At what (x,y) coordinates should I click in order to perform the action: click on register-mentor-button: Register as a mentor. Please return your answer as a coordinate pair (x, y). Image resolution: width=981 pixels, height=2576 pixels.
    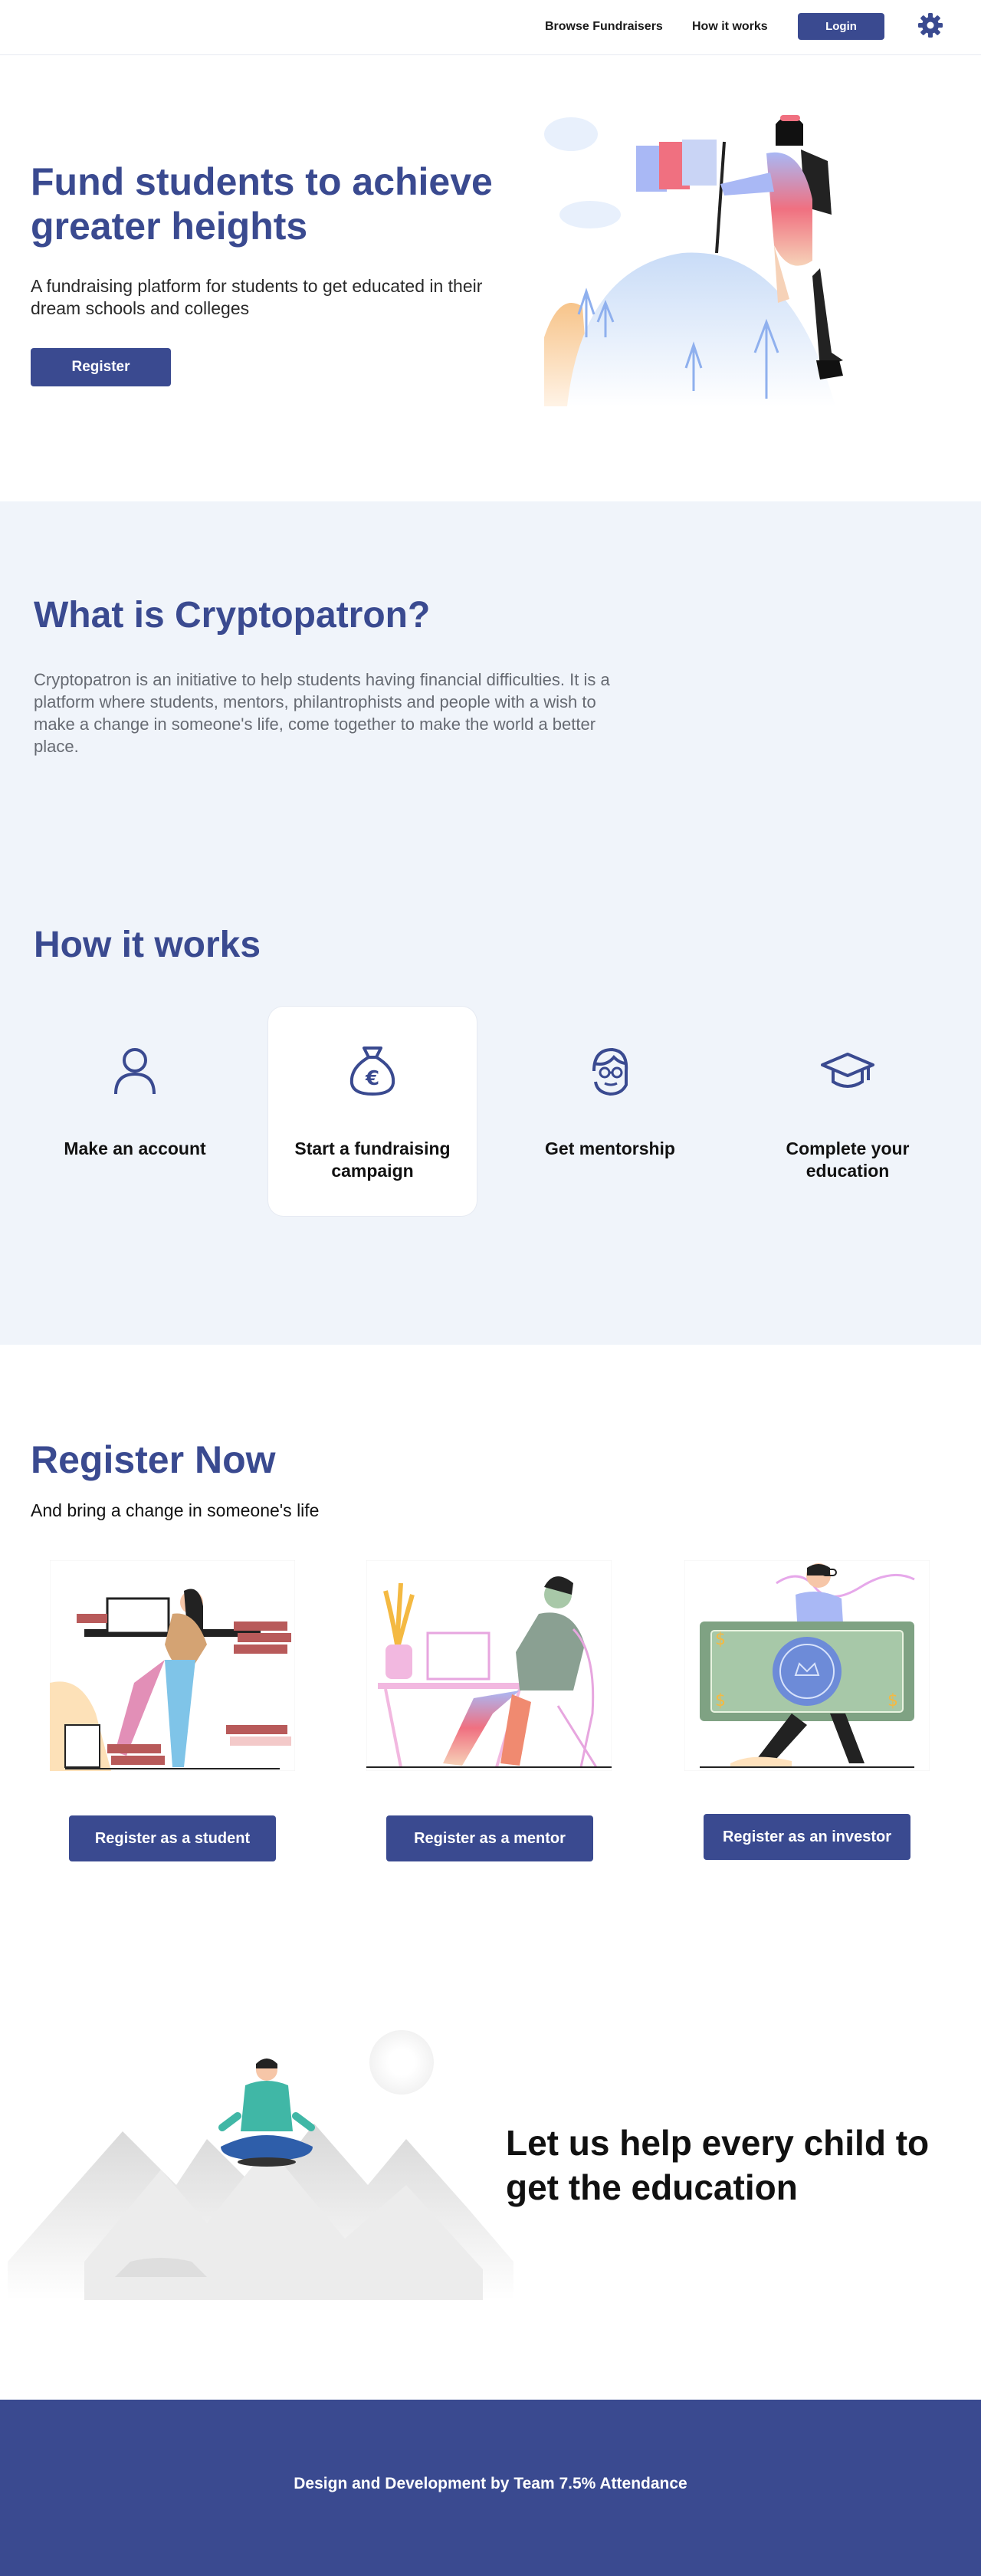
    Looking at the image, I should click on (489, 1838).